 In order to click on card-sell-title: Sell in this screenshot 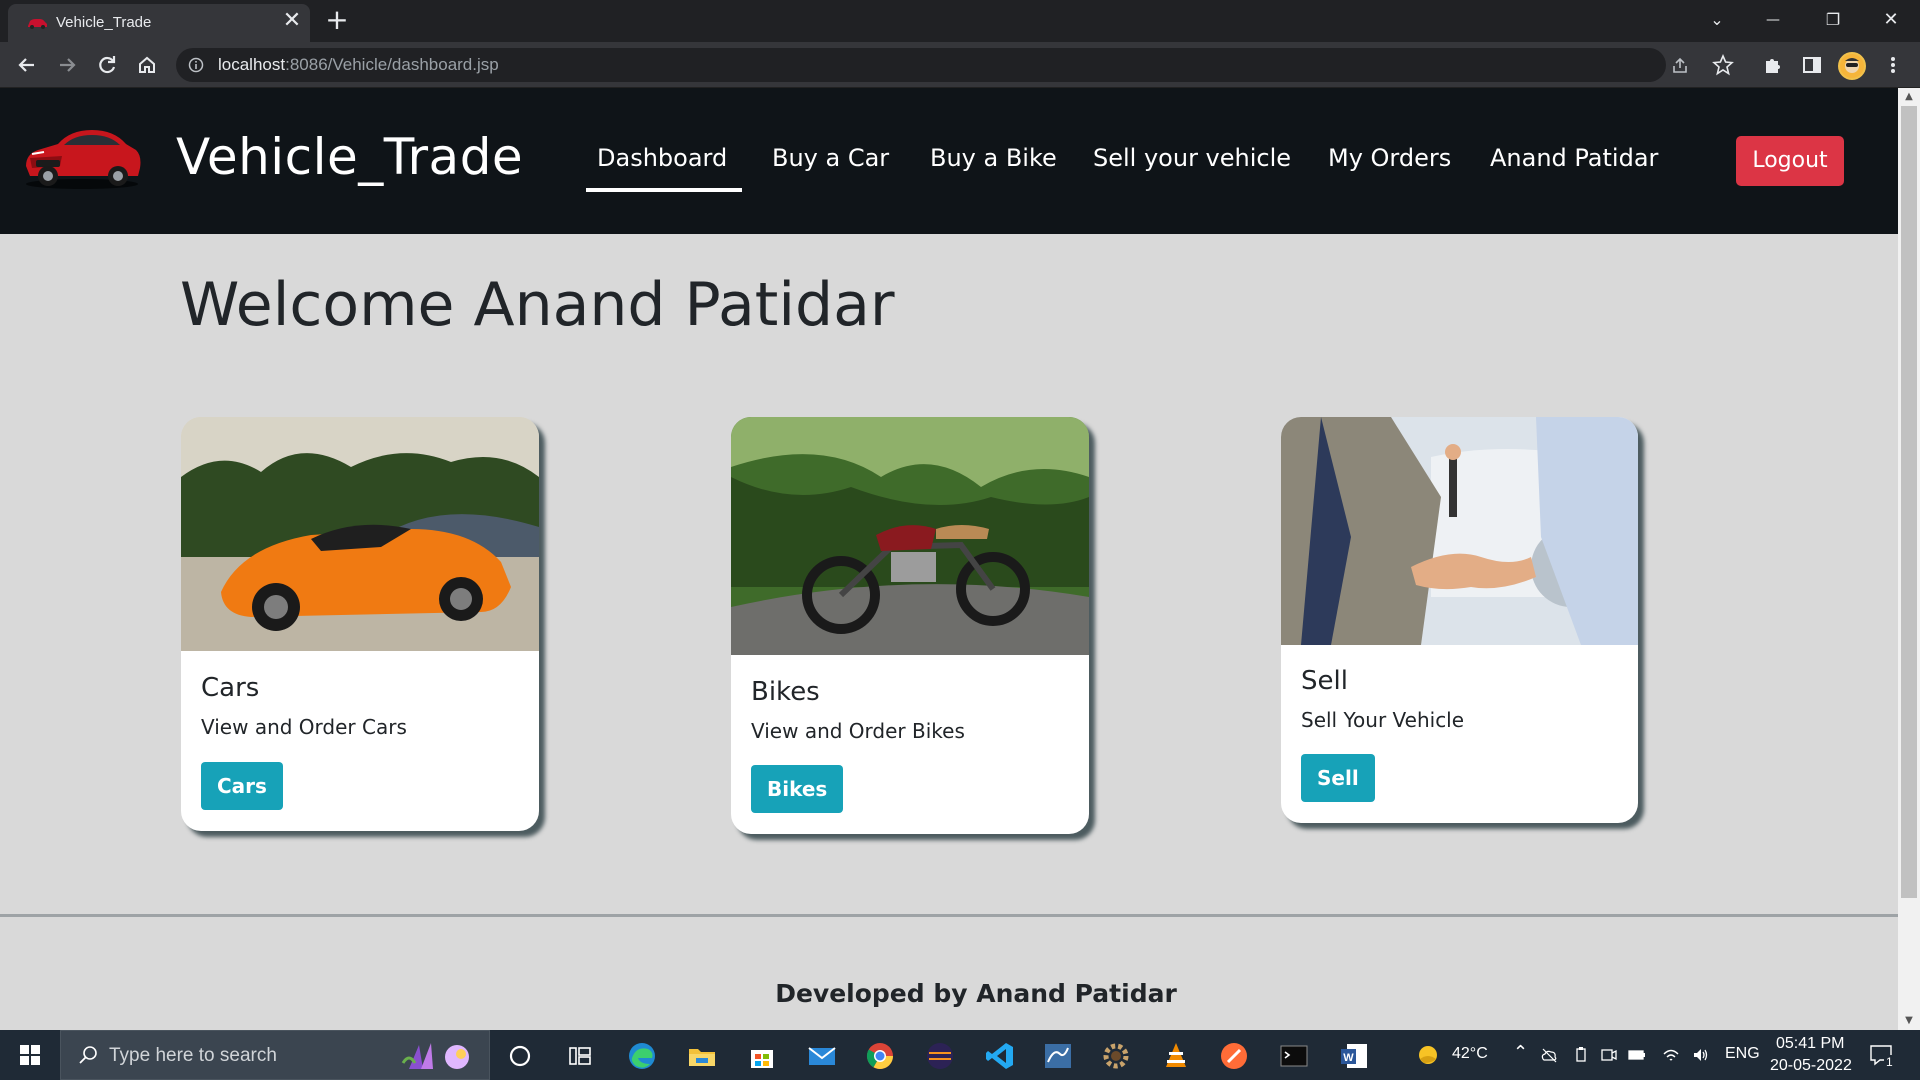, I will do `click(1324, 681)`.